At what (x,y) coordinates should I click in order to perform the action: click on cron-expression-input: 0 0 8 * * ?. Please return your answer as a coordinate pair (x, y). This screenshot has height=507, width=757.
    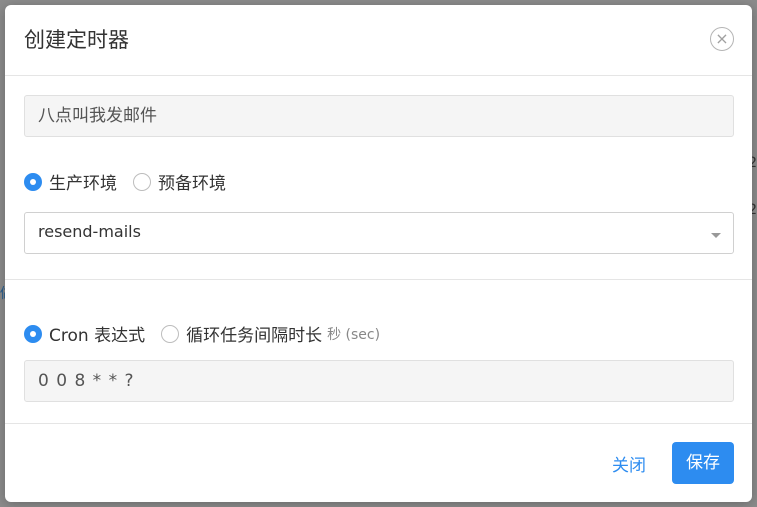
    Looking at the image, I should click on (379, 381).